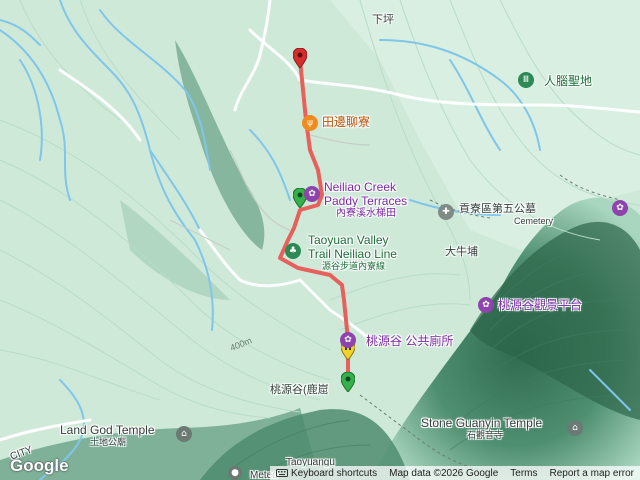 The width and height of the screenshot is (640, 480). What do you see at coordinates (348, 340) in the screenshot?
I see `attraction-icon-toilet: ✿` at bounding box center [348, 340].